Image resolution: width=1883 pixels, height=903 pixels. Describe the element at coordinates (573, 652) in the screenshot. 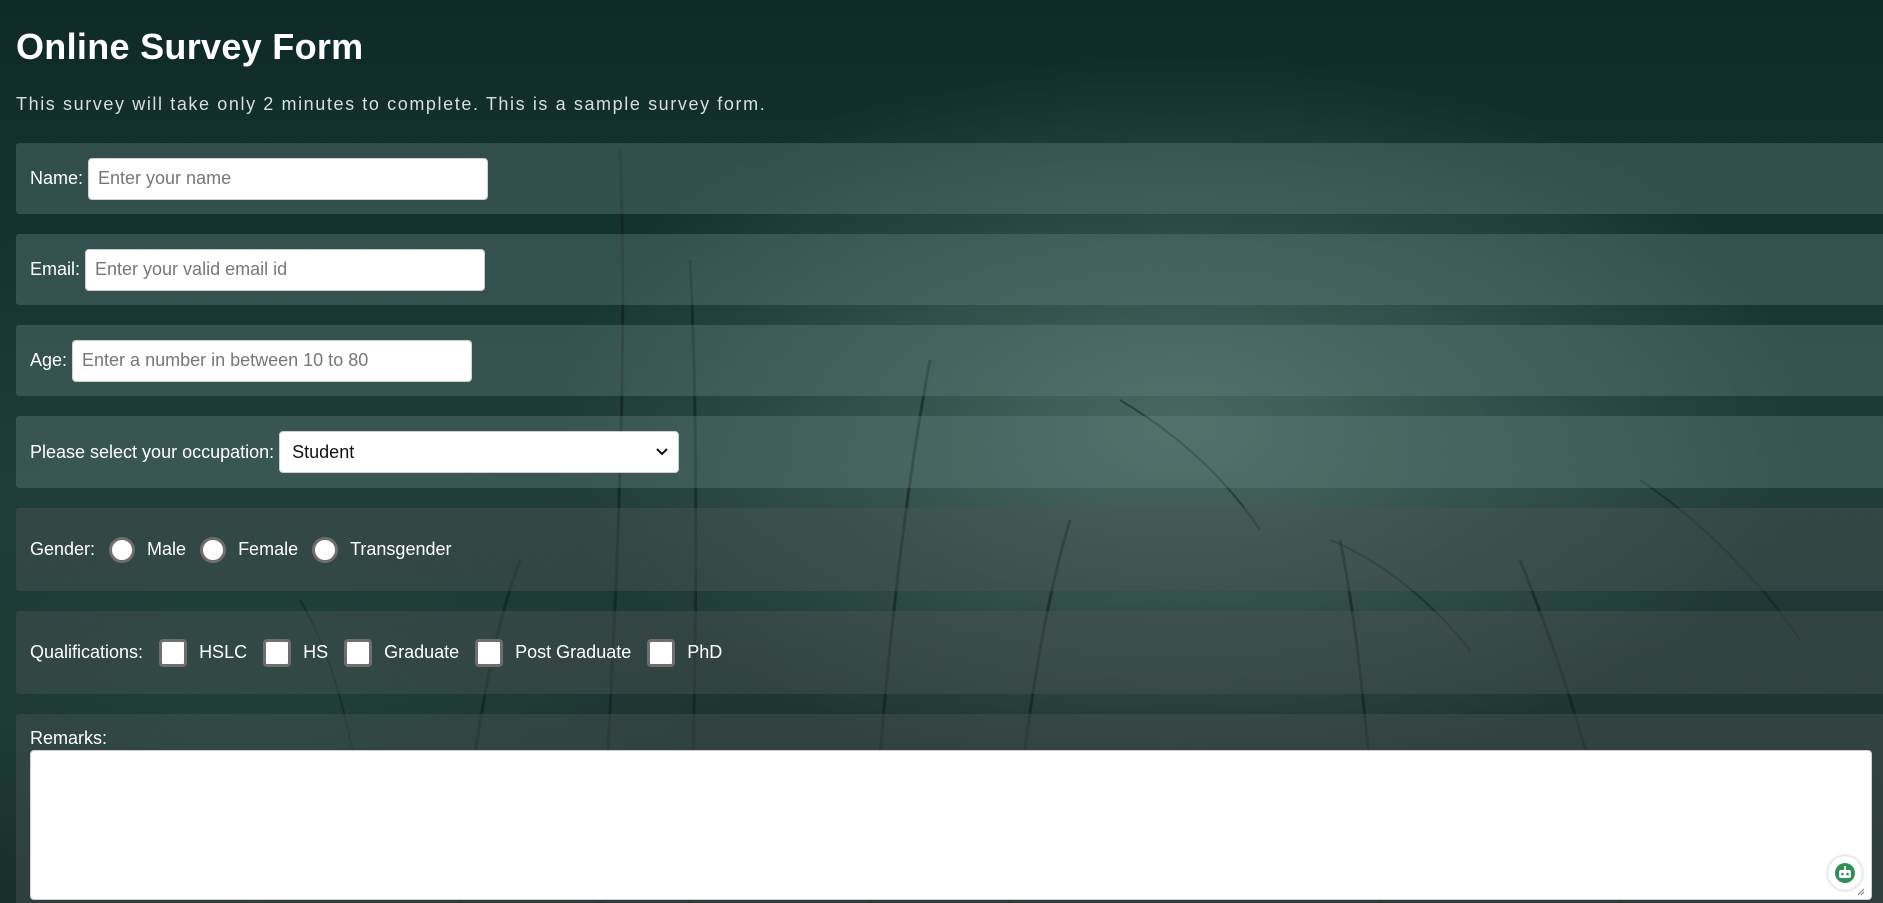

I see `qualification-option-label: Post Graduate` at that location.